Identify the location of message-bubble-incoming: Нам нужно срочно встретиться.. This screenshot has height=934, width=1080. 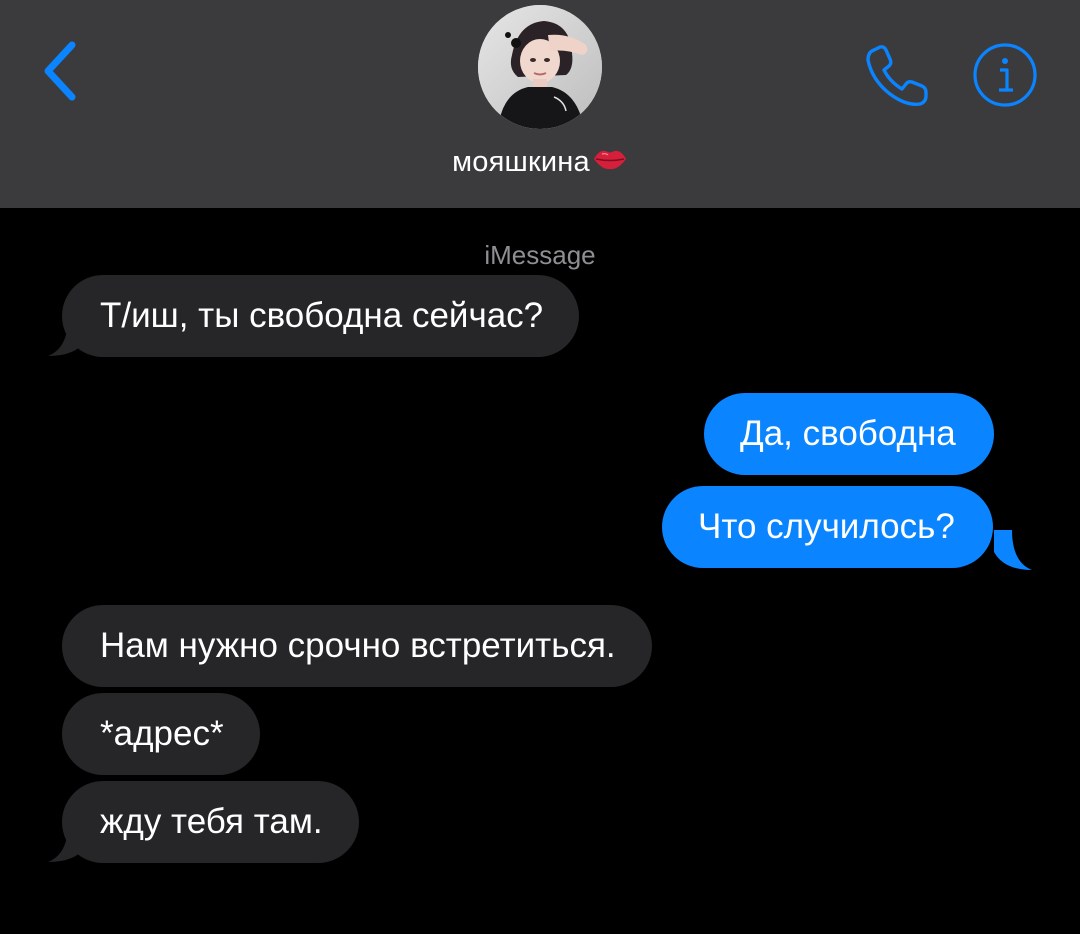
(357, 646).